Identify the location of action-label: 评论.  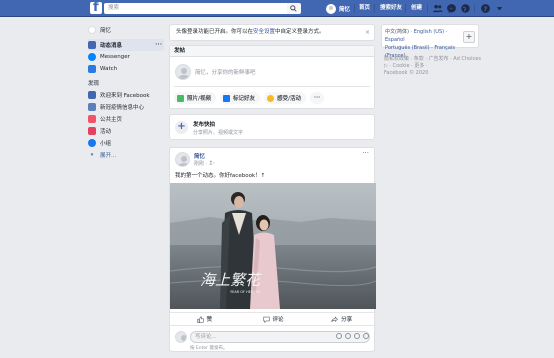
(278, 320).